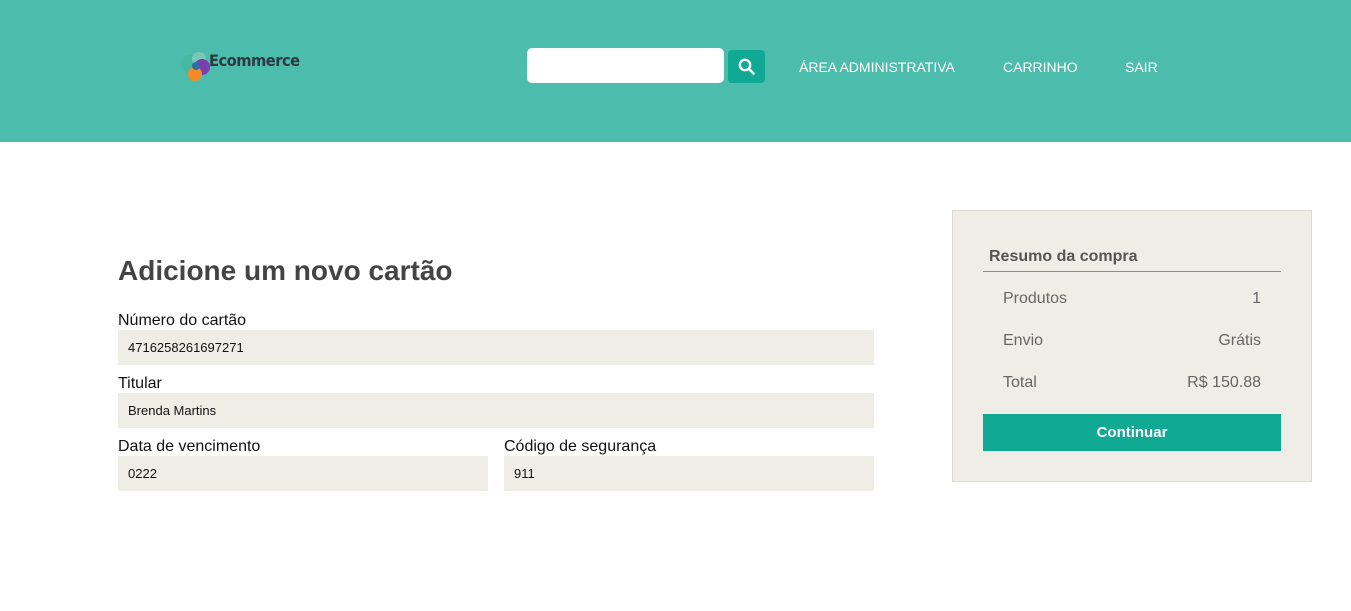 The image size is (1351, 611). What do you see at coordinates (1239, 340) in the screenshot?
I see `shipping-value: Grátis` at bounding box center [1239, 340].